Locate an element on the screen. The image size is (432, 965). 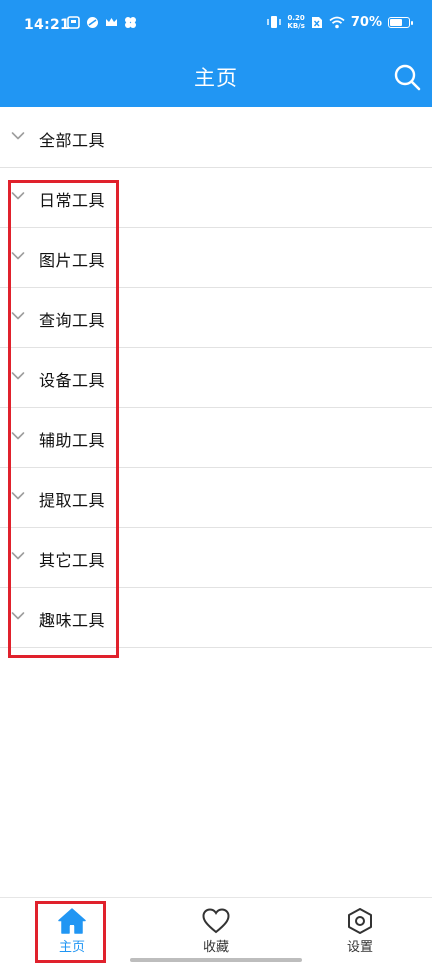
category-row: 设备工具 is located at coordinates (216, 378).